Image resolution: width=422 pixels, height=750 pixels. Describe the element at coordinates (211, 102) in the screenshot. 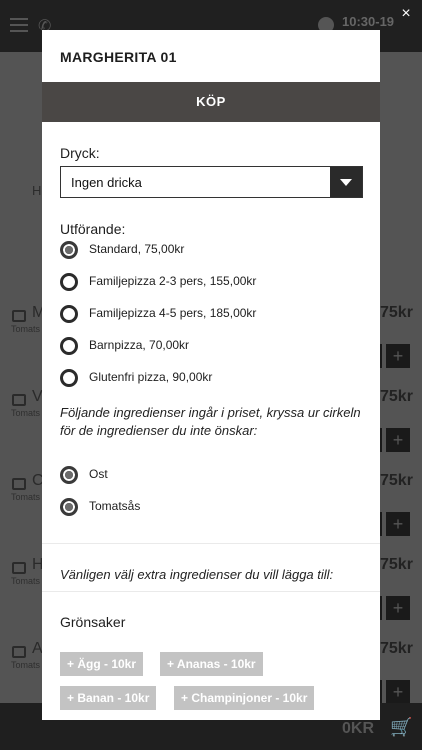

I see `buy-button: KÖP` at that location.